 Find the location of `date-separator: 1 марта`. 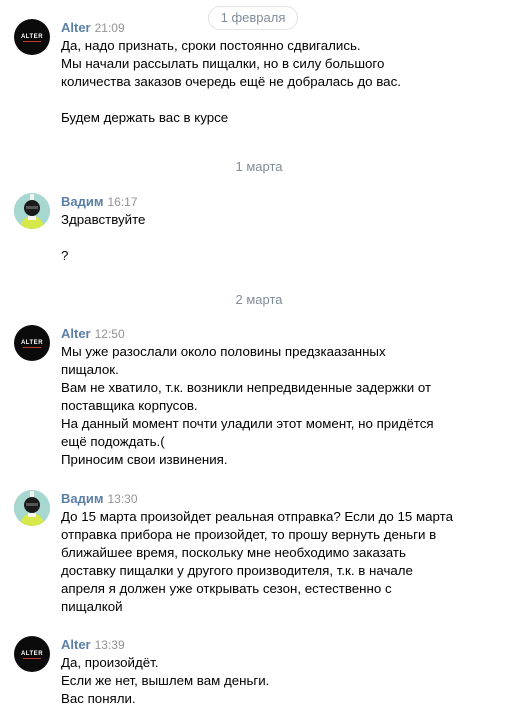

date-separator: 1 марта is located at coordinates (259, 166).